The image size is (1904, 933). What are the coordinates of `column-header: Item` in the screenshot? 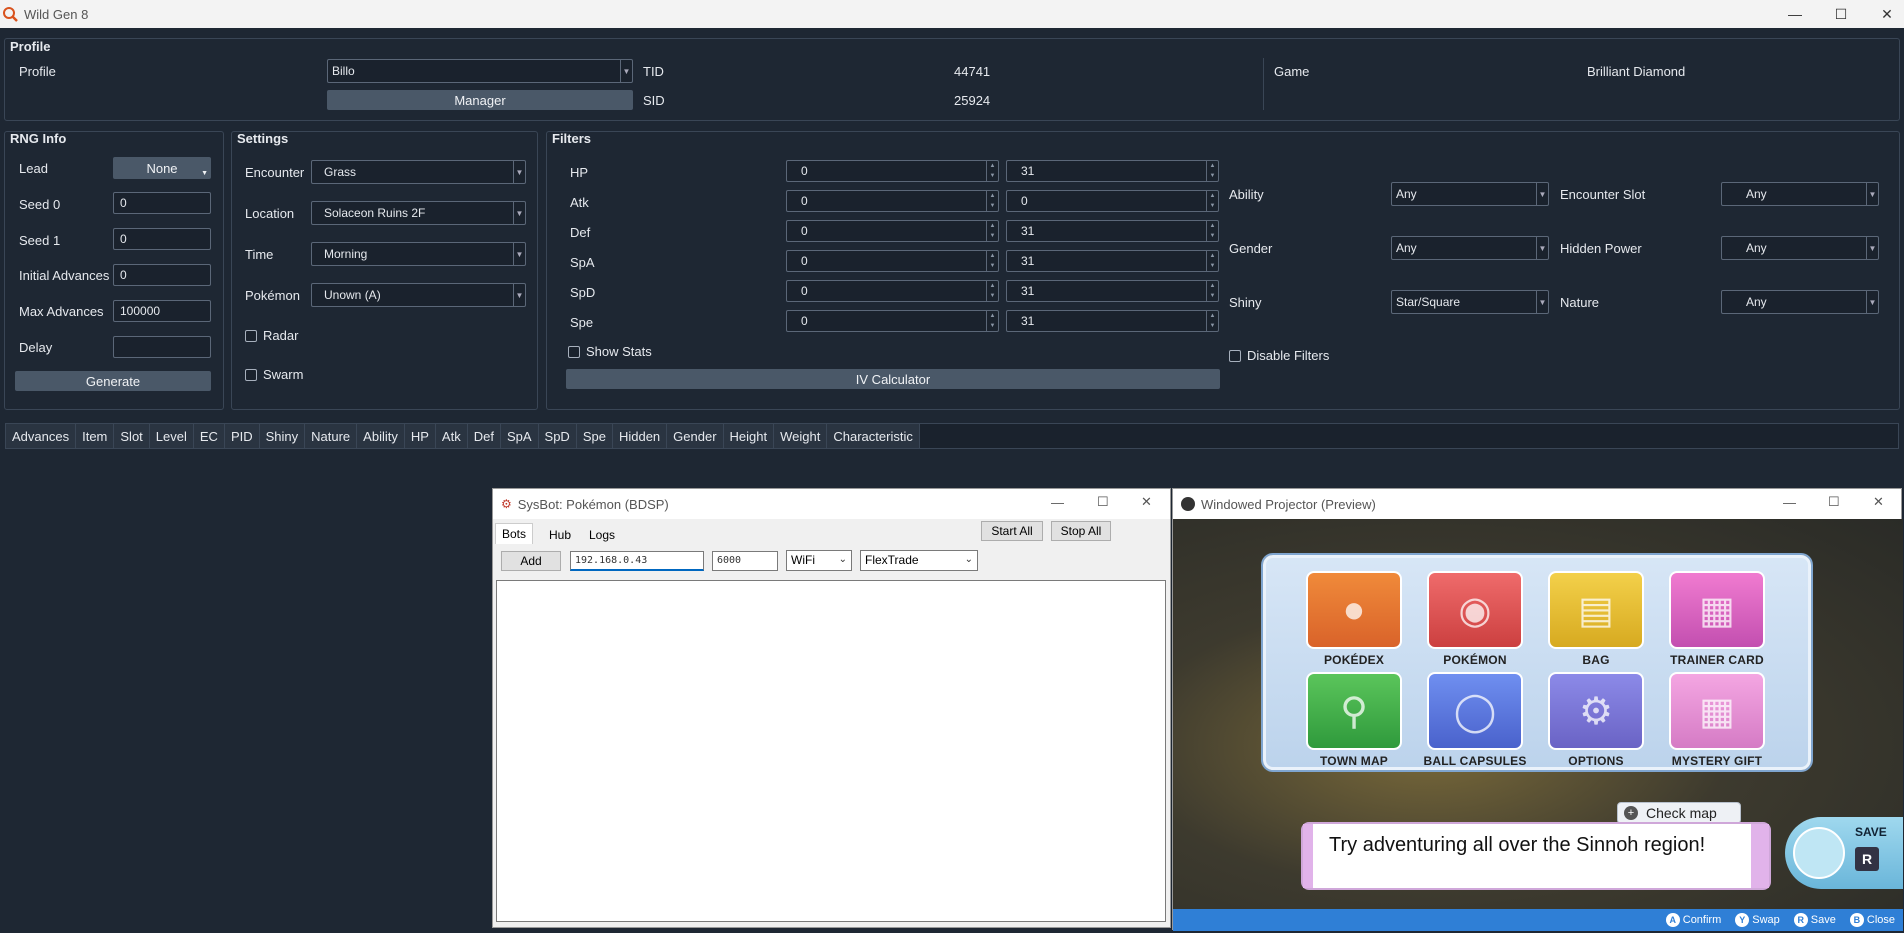 It's located at (95, 436).